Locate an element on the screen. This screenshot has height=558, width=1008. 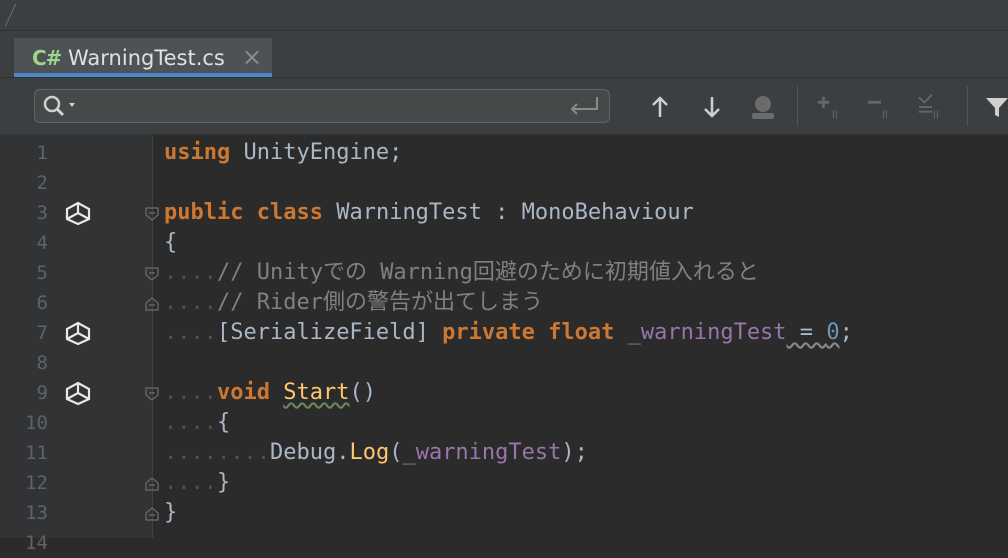
method-name: Log is located at coordinates (369, 452).